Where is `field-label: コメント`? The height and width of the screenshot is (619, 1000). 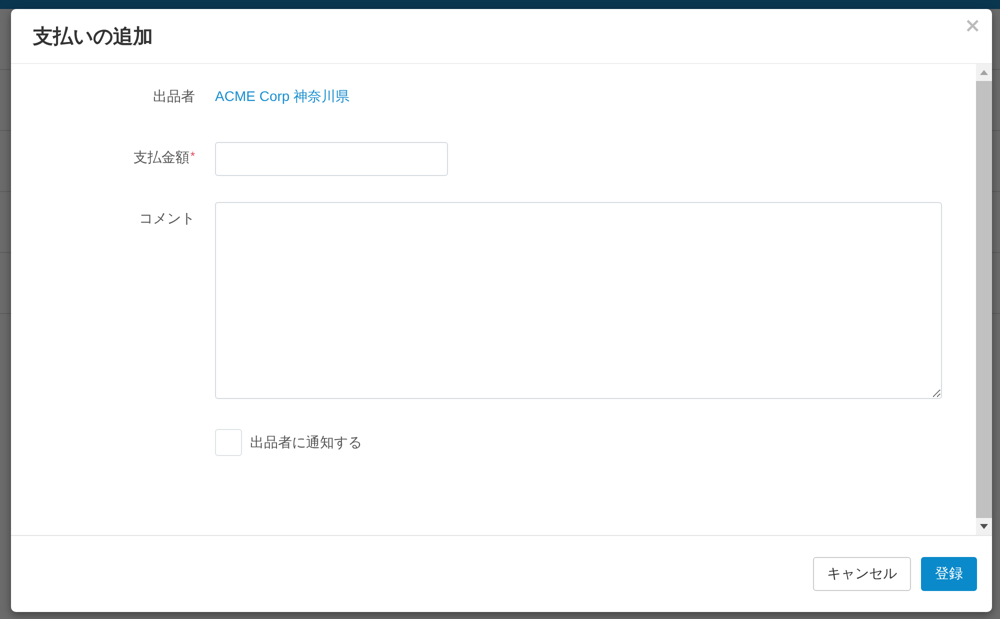
field-label: コメント is located at coordinates (167, 218).